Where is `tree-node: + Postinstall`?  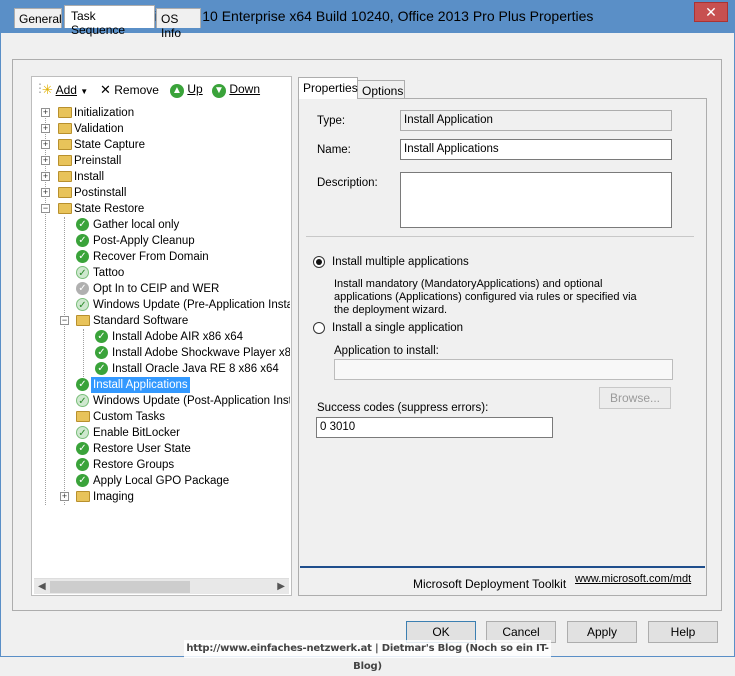
tree-node: + Postinstall is located at coordinates (161, 193).